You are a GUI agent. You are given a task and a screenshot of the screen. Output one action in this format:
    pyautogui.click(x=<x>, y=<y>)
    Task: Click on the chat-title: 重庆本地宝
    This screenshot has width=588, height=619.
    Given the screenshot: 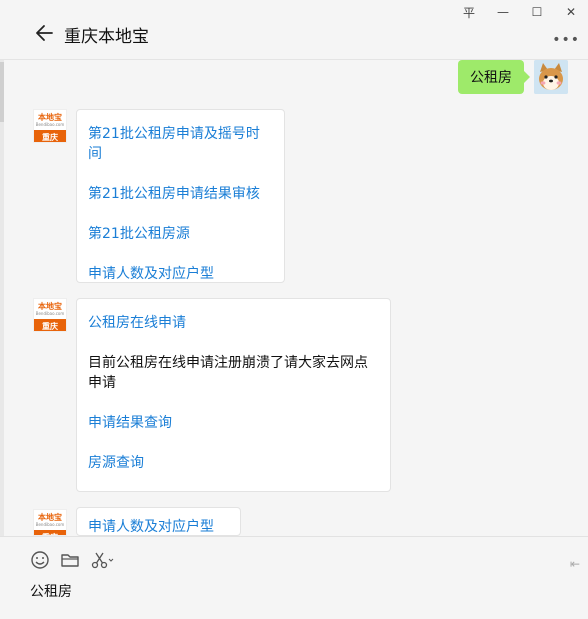 What is the action you would take?
    pyautogui.click(x=106, y=37)
    